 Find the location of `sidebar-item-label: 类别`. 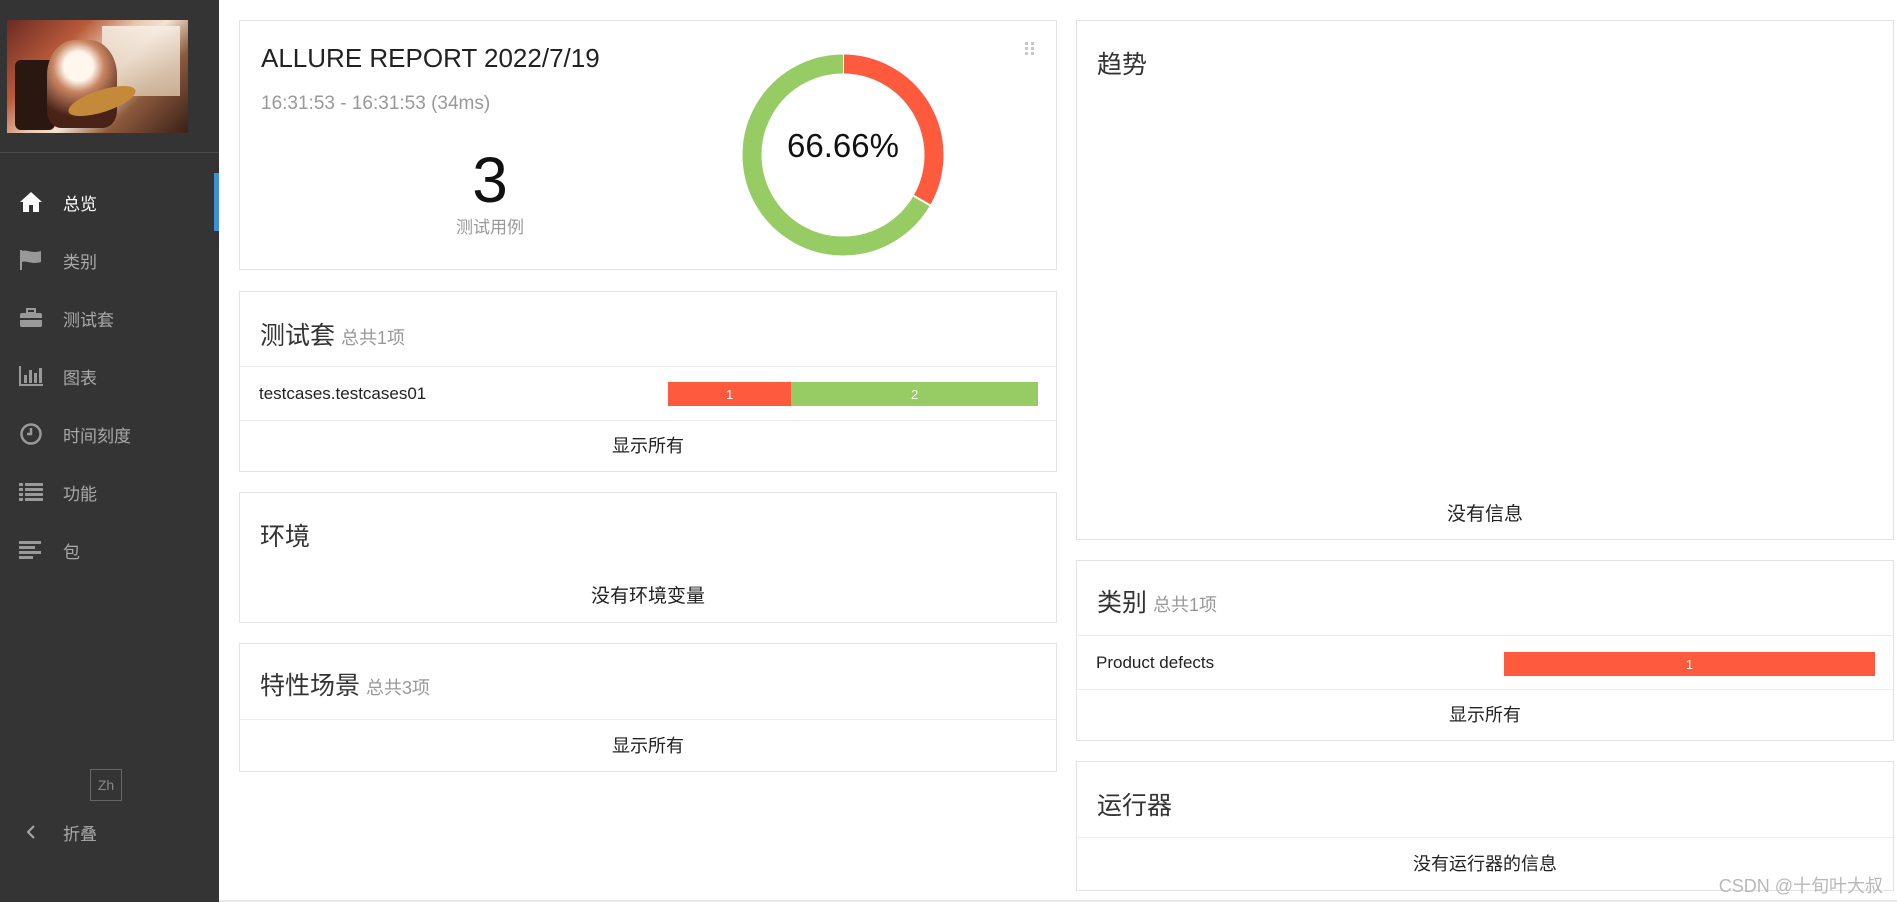

sidebar-item-label: 类别 is located at coordinates (80, 262).